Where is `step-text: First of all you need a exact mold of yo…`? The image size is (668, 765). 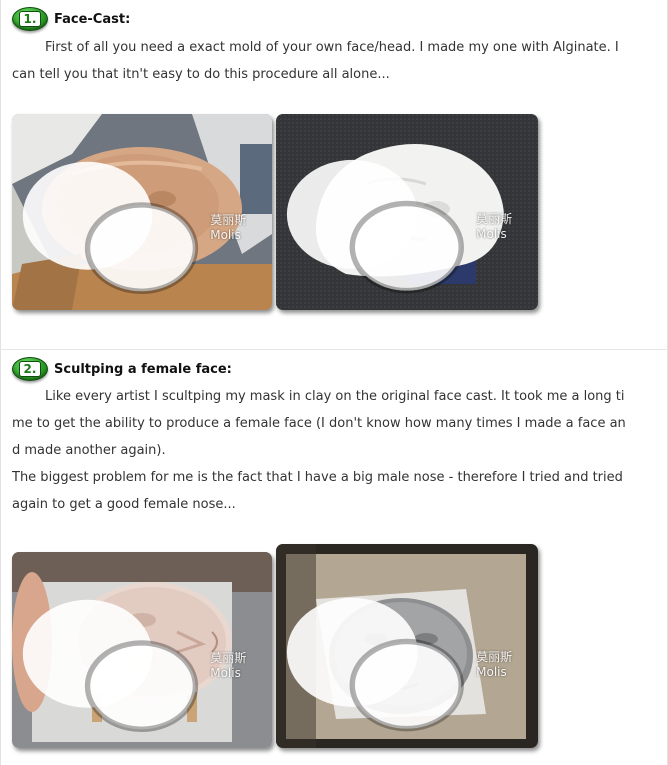 step-text: First of all you need a exact mold of yo… is located at coordinates (340, 61).